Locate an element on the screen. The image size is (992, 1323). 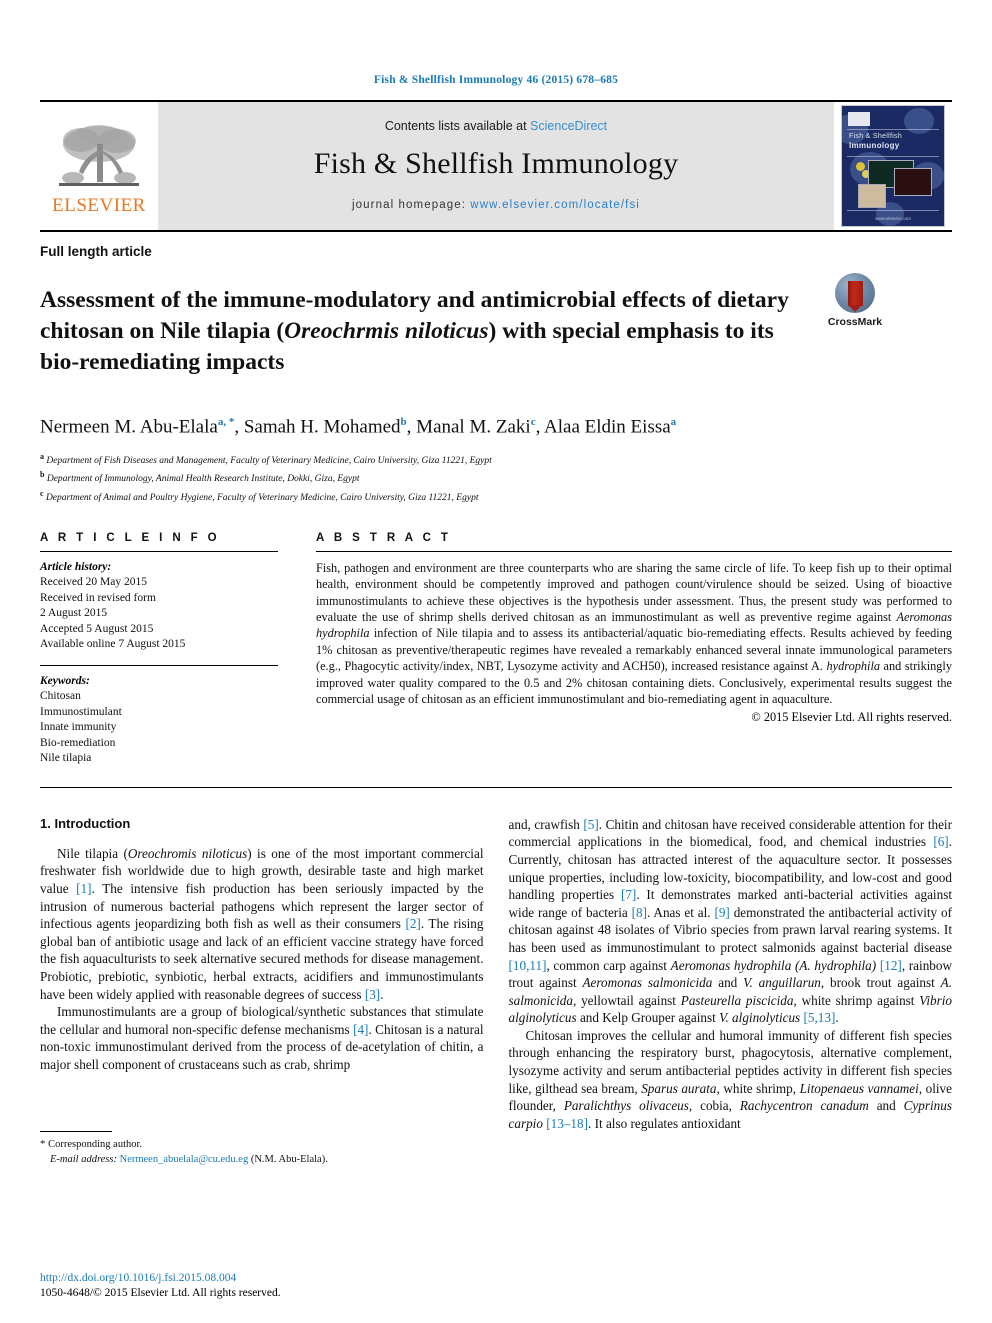
email-label: E-mail address: is located at coordinates (83, 1159).